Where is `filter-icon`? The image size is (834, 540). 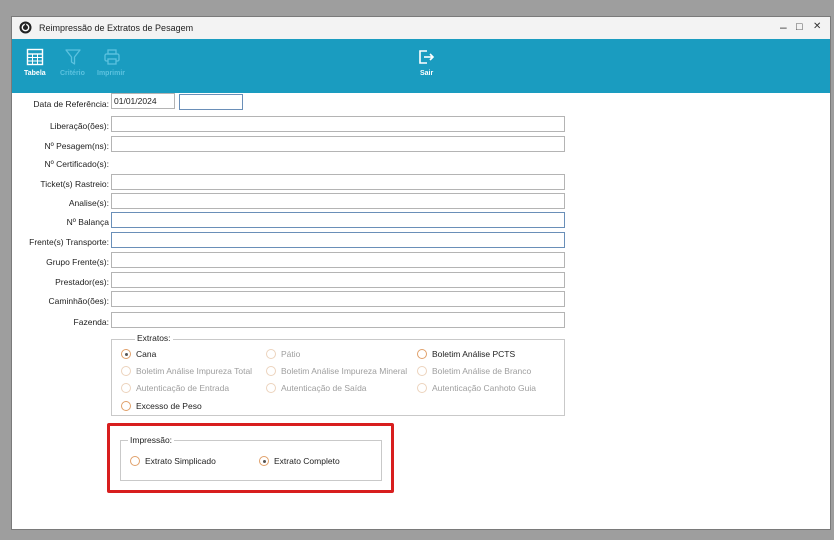
filter-icon is located at coordinates (73, 57).